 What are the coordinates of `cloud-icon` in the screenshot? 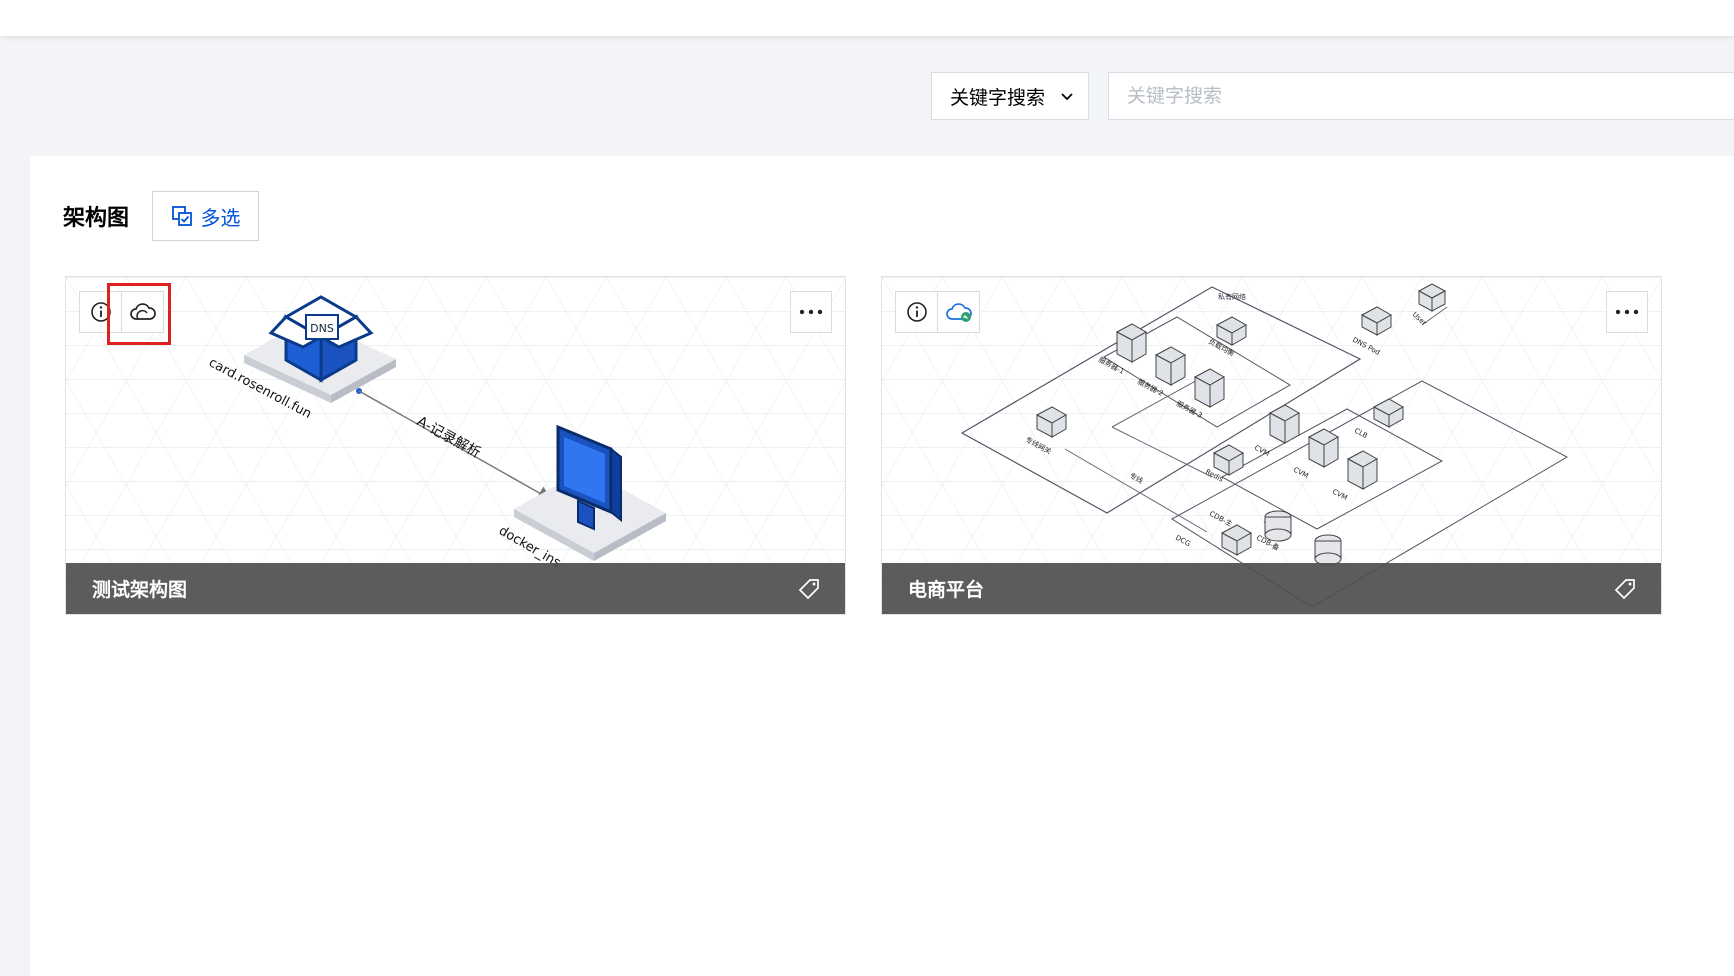 It's located at (142, 311).